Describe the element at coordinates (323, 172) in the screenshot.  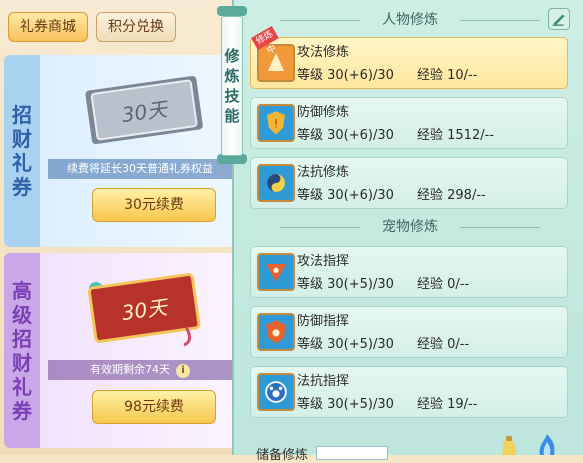
I see `row-name: 法抗修炼` at that location.